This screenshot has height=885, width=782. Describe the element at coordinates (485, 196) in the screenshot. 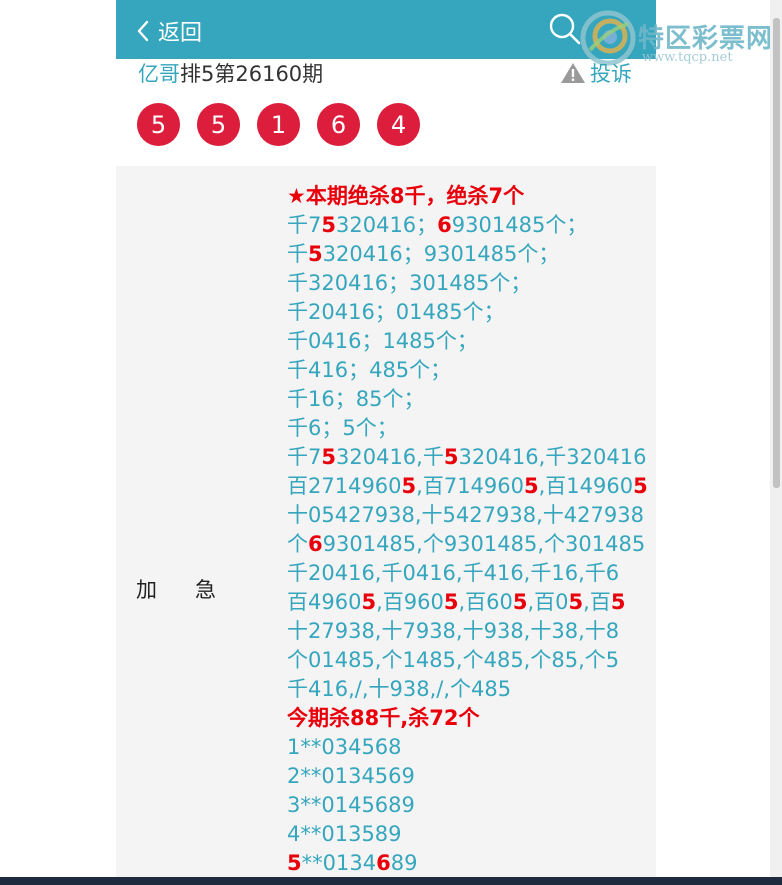

I see `line-text: 绝杀7个` at that location.